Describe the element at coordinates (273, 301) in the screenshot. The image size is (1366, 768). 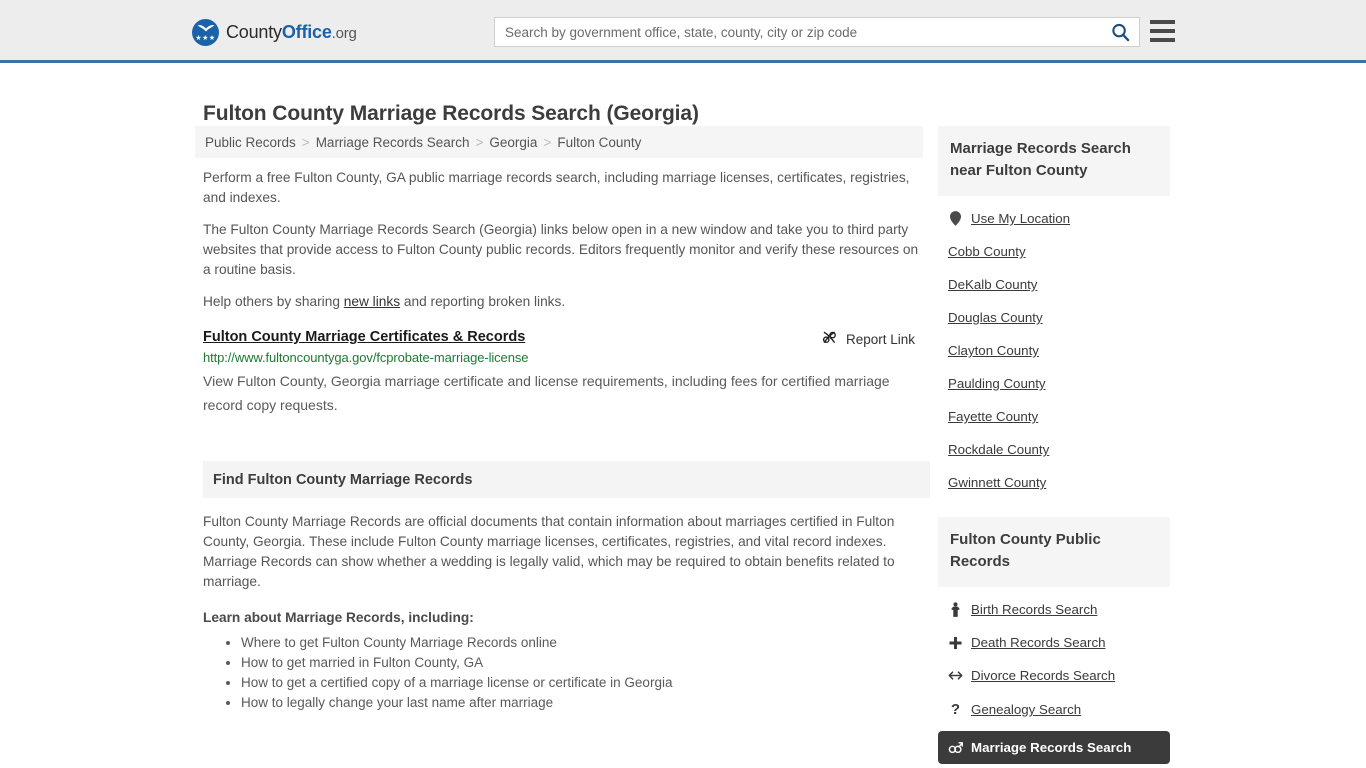
I see `share-prefix: Help others by sharing` at that location.